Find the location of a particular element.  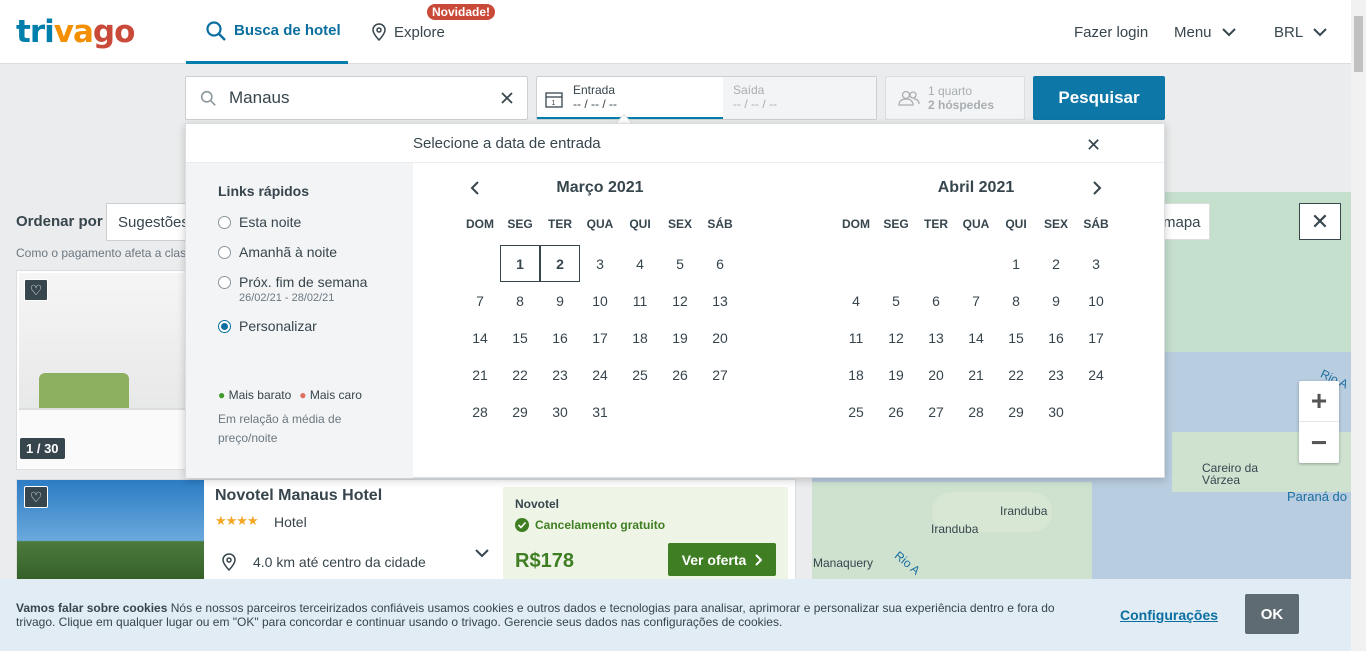

currency-button: BRL is located at coordinates (1302, 32).